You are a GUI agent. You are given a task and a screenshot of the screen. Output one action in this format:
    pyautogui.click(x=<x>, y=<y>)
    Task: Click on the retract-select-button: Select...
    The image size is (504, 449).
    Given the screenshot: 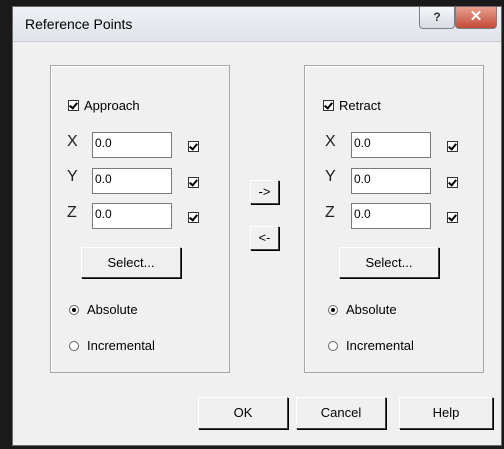 What is the action you would take?
    pyautogui.click(x=389, y=262)
    